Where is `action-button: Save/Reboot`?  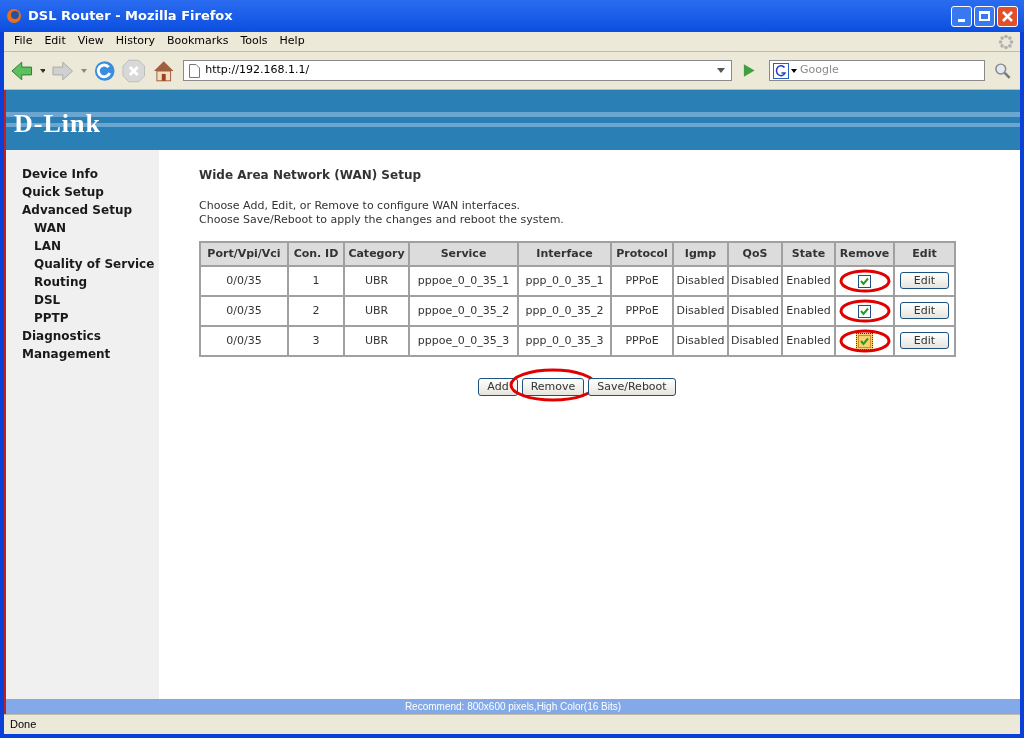
action-button: Save/Reboot is located at coordinates (632, 387).